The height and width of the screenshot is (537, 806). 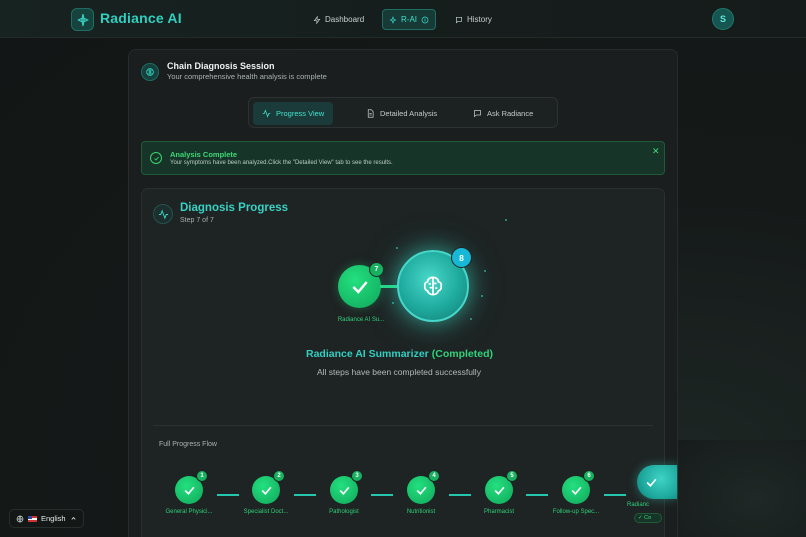 What do you see at coordinates (82, 19) in the screenshot?
I see `logo-icon` at bounding box center [82, 19].